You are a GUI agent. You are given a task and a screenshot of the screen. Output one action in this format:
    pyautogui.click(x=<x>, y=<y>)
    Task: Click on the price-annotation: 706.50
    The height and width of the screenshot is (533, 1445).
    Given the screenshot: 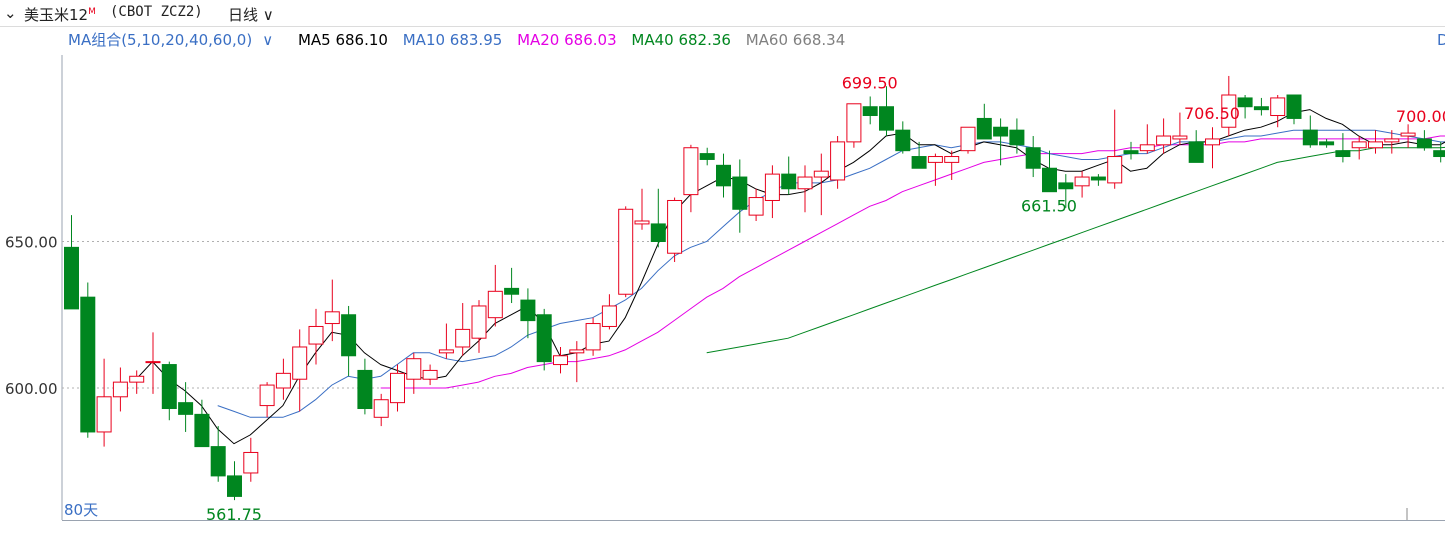 What is the action you would take?
    pyautogui.click(x=1212, y=113)
    